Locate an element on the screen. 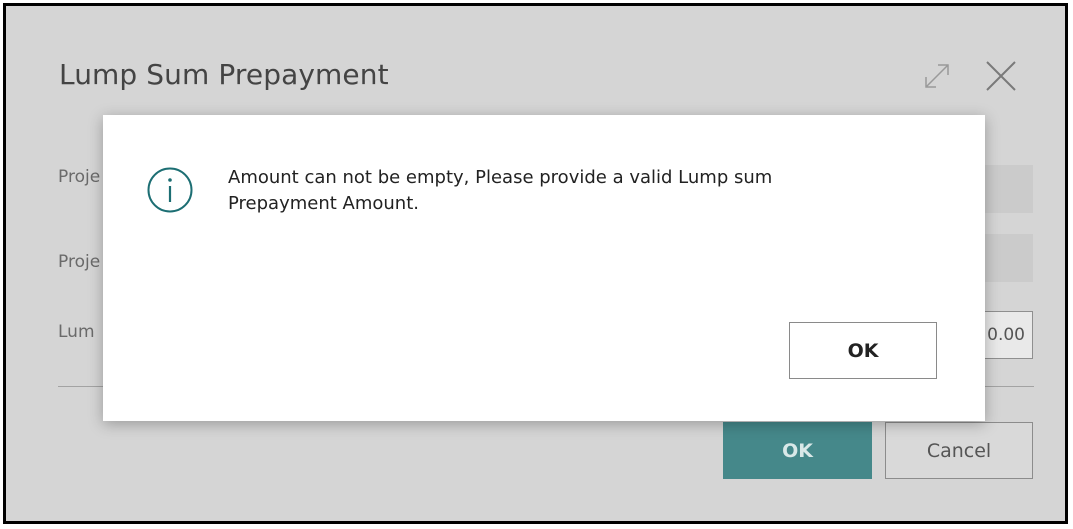  dialog-title: Lump Sum Prepayment is located at coordinates (224, 74).